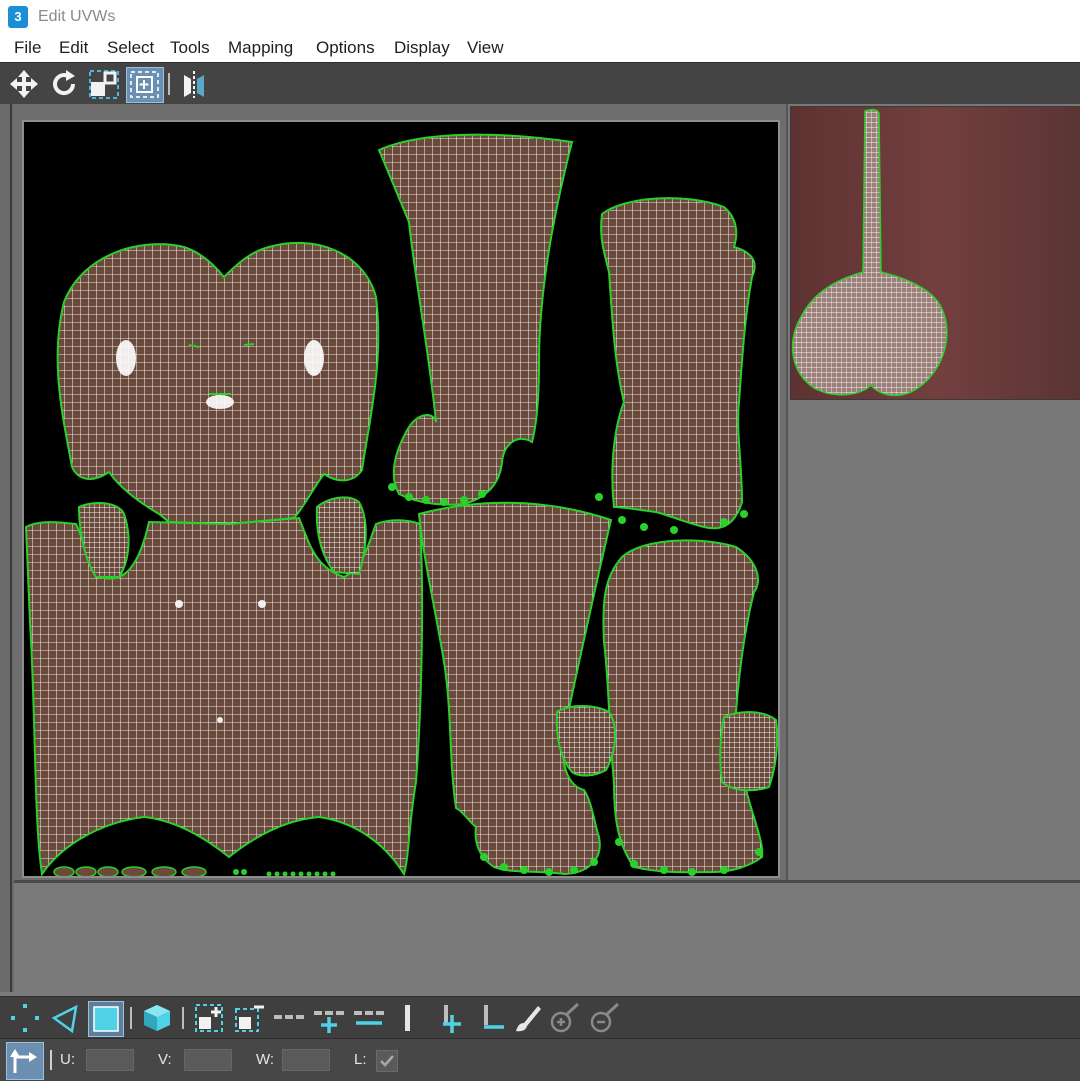  Describe the element at coordinates (683, 706) in the screenshot. I see `uv-shell-arm-lower` at that location.